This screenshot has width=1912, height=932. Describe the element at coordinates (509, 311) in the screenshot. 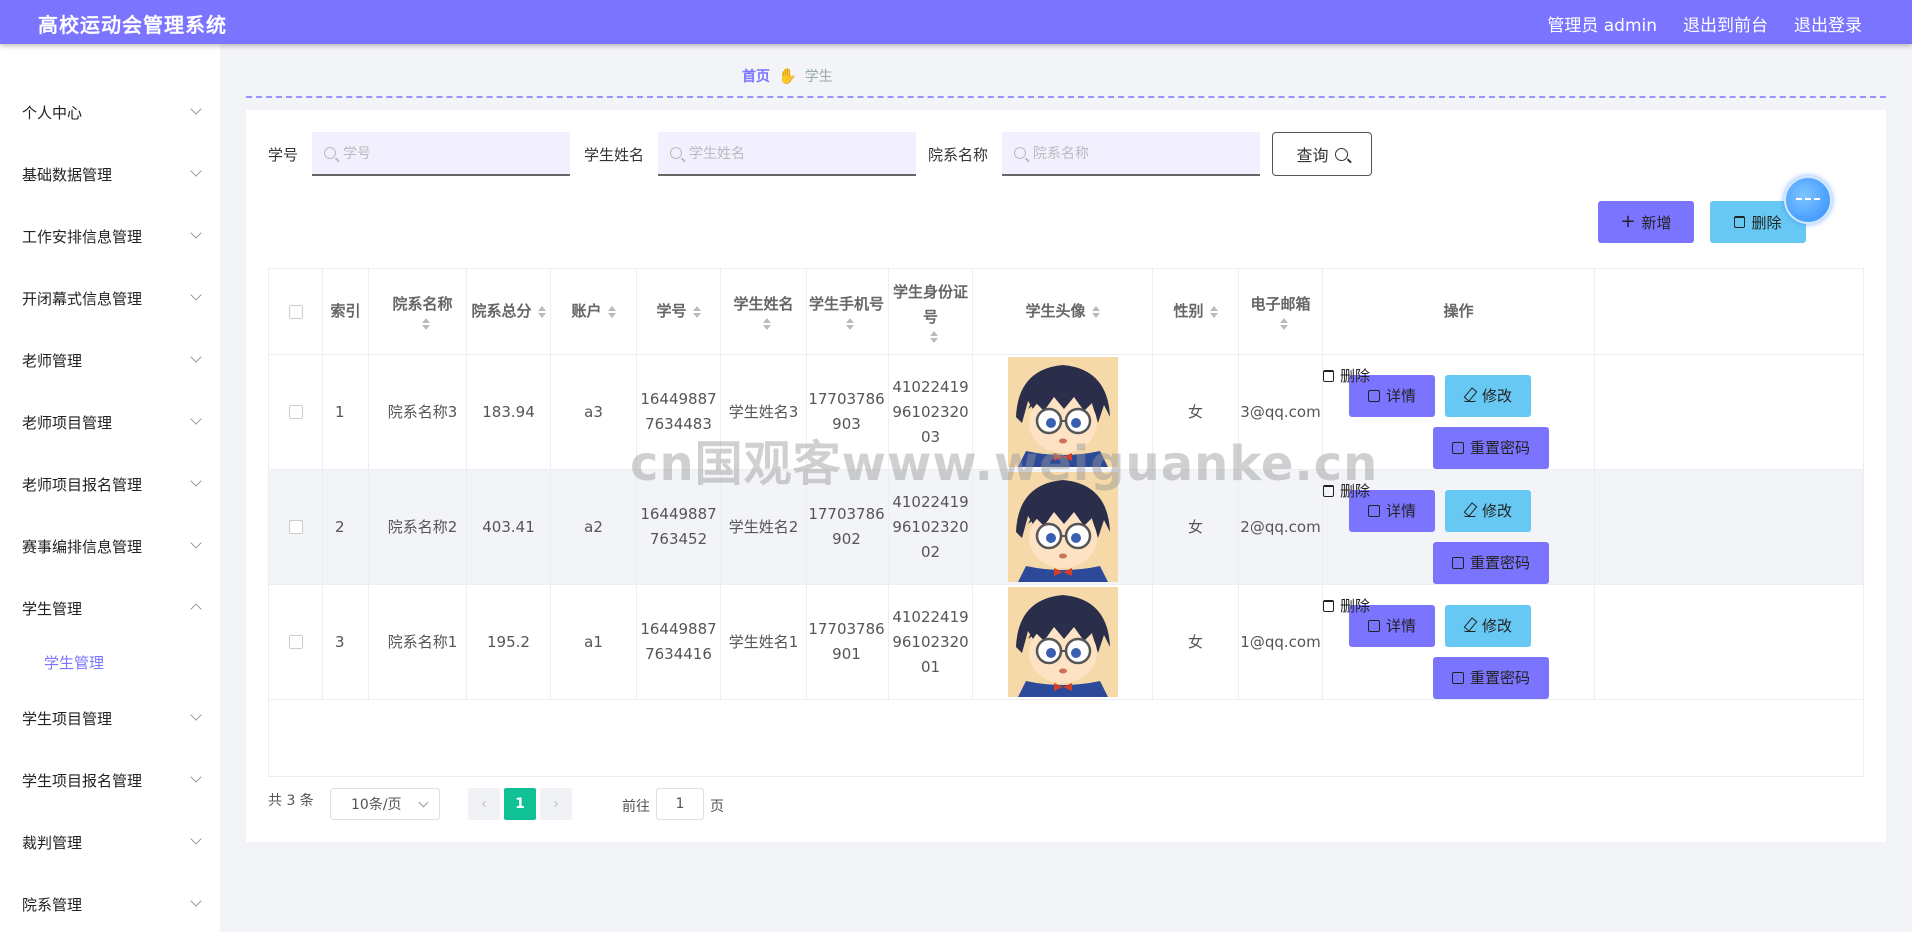

I see `column-header: 院系总分` at that location.